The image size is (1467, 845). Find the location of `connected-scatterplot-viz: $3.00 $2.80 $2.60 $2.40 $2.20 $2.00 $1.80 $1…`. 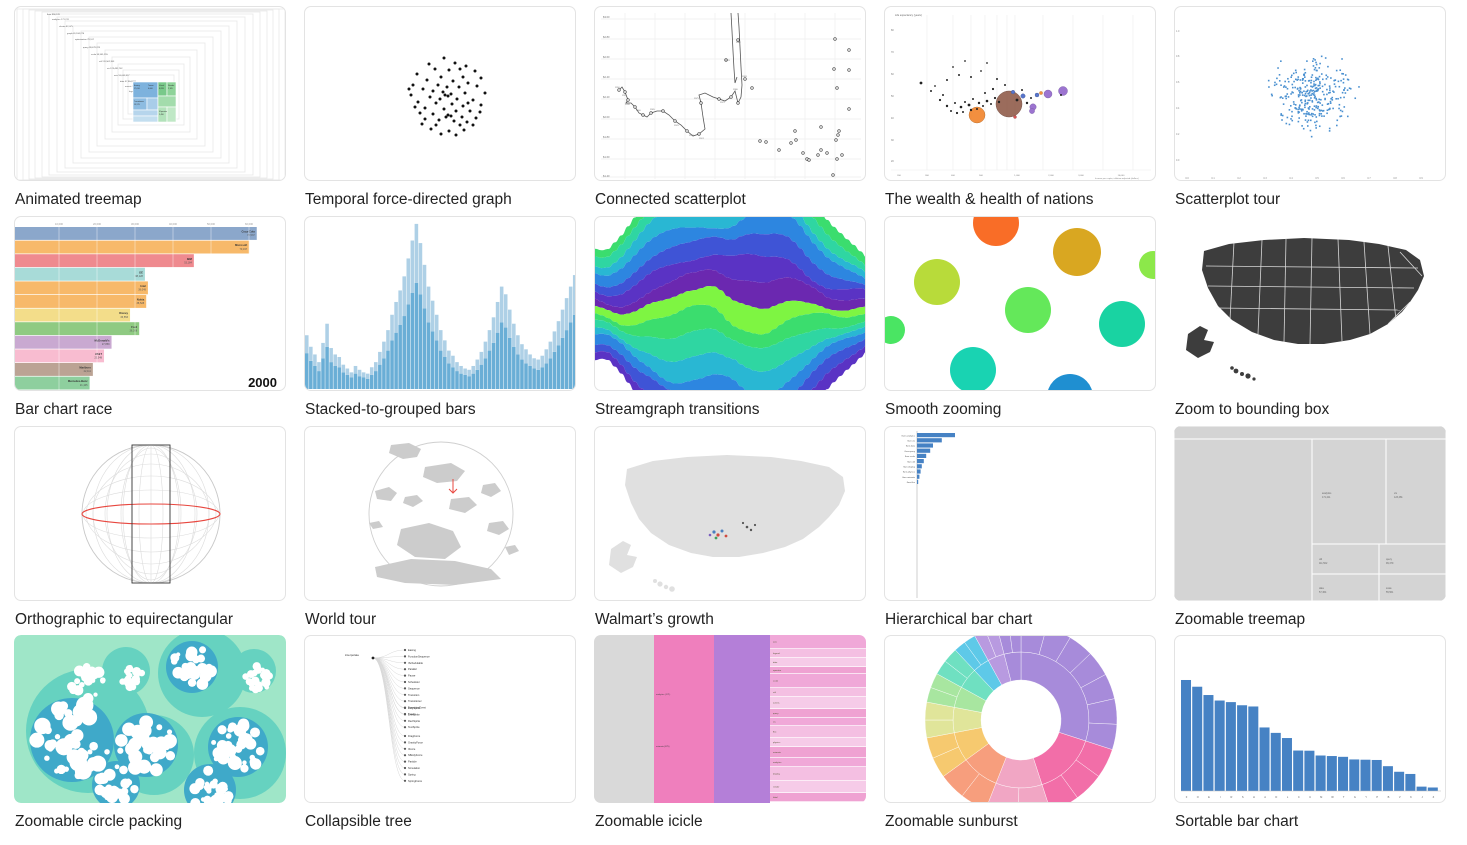

connected-scatterplot-viz: $3.00 $2.80 $2.60 $2.40 $2.20 $2.00 $1.80 $1… is located at coordinates (731, 95).